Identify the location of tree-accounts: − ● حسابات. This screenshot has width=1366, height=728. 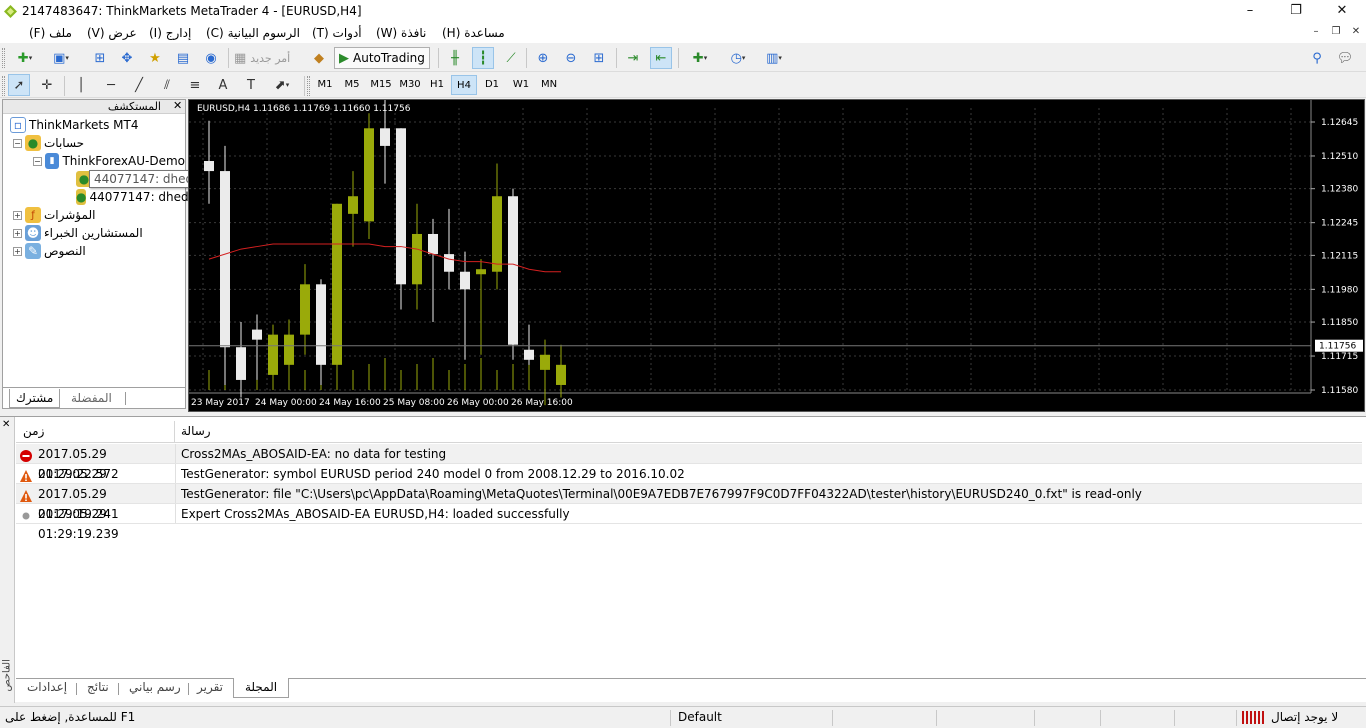
(96, 143).